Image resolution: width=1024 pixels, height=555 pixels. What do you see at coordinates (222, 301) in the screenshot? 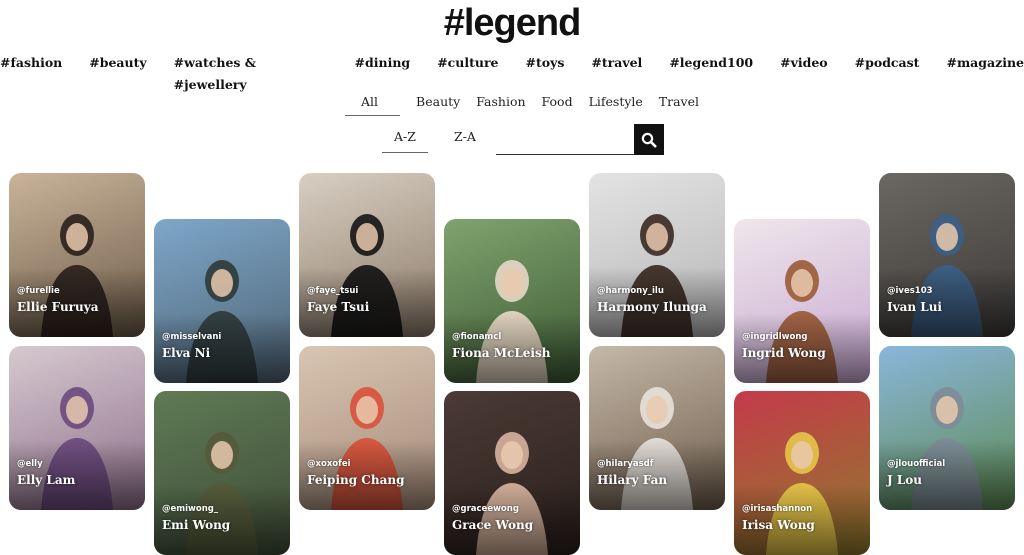
I see `profile-card: @misselvani Elva Ni` at bounding box center [222, 301].